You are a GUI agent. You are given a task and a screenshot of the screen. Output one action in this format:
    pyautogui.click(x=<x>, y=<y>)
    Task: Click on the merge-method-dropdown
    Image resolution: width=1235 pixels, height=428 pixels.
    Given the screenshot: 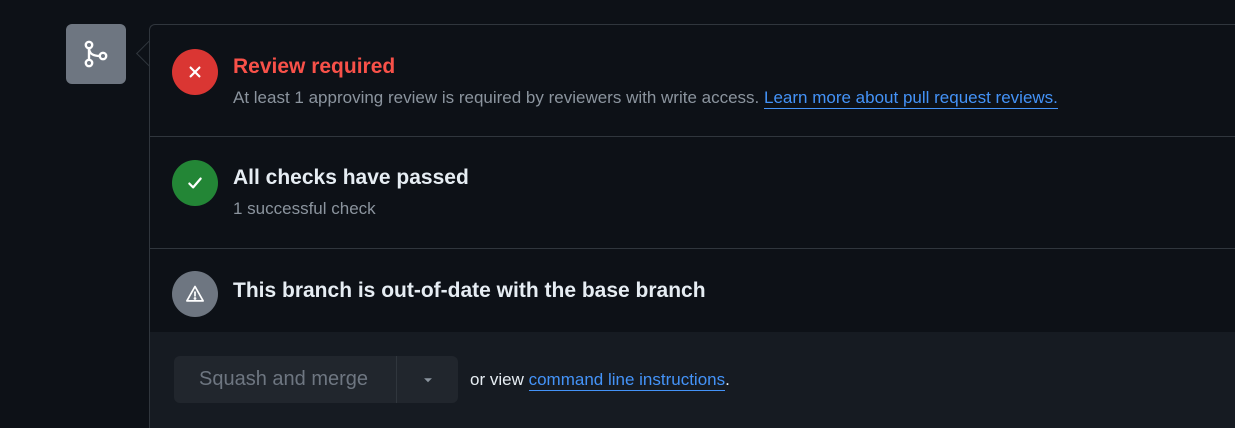 What is the action you would take?
    pyautogui.click(x=427, y=379)
    